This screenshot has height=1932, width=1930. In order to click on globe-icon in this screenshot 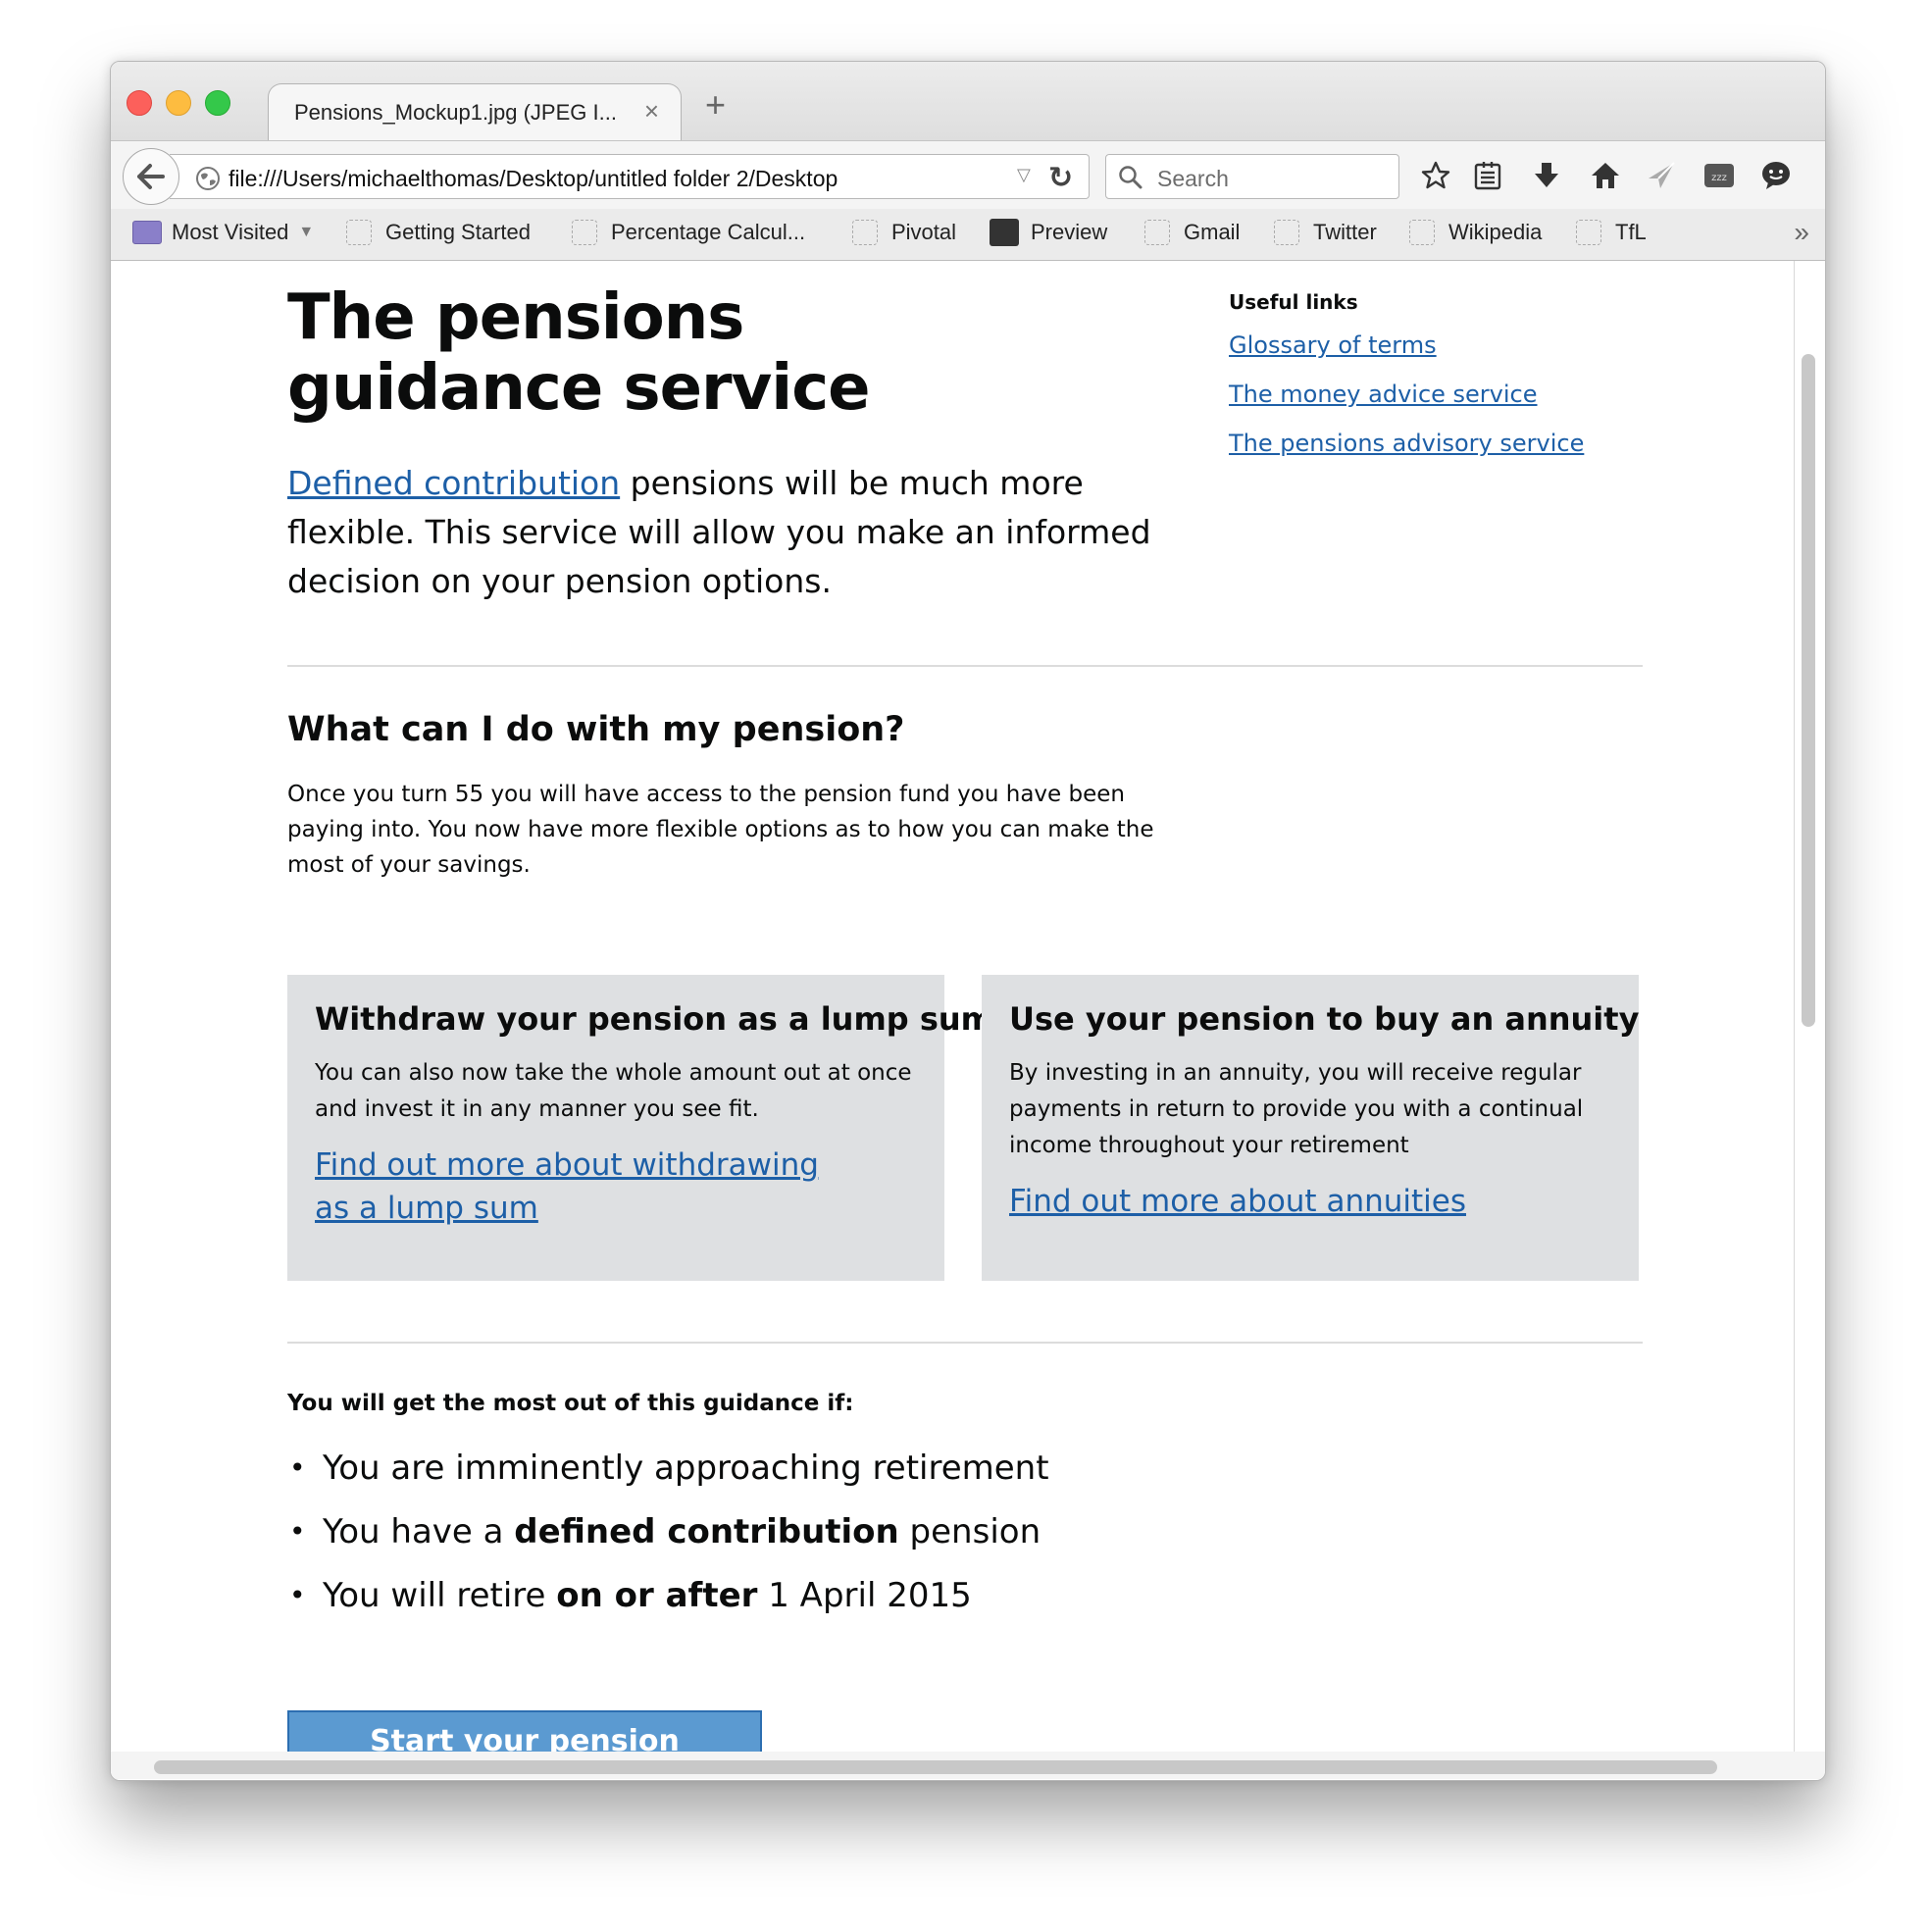, I will do `click(208, 179)`.